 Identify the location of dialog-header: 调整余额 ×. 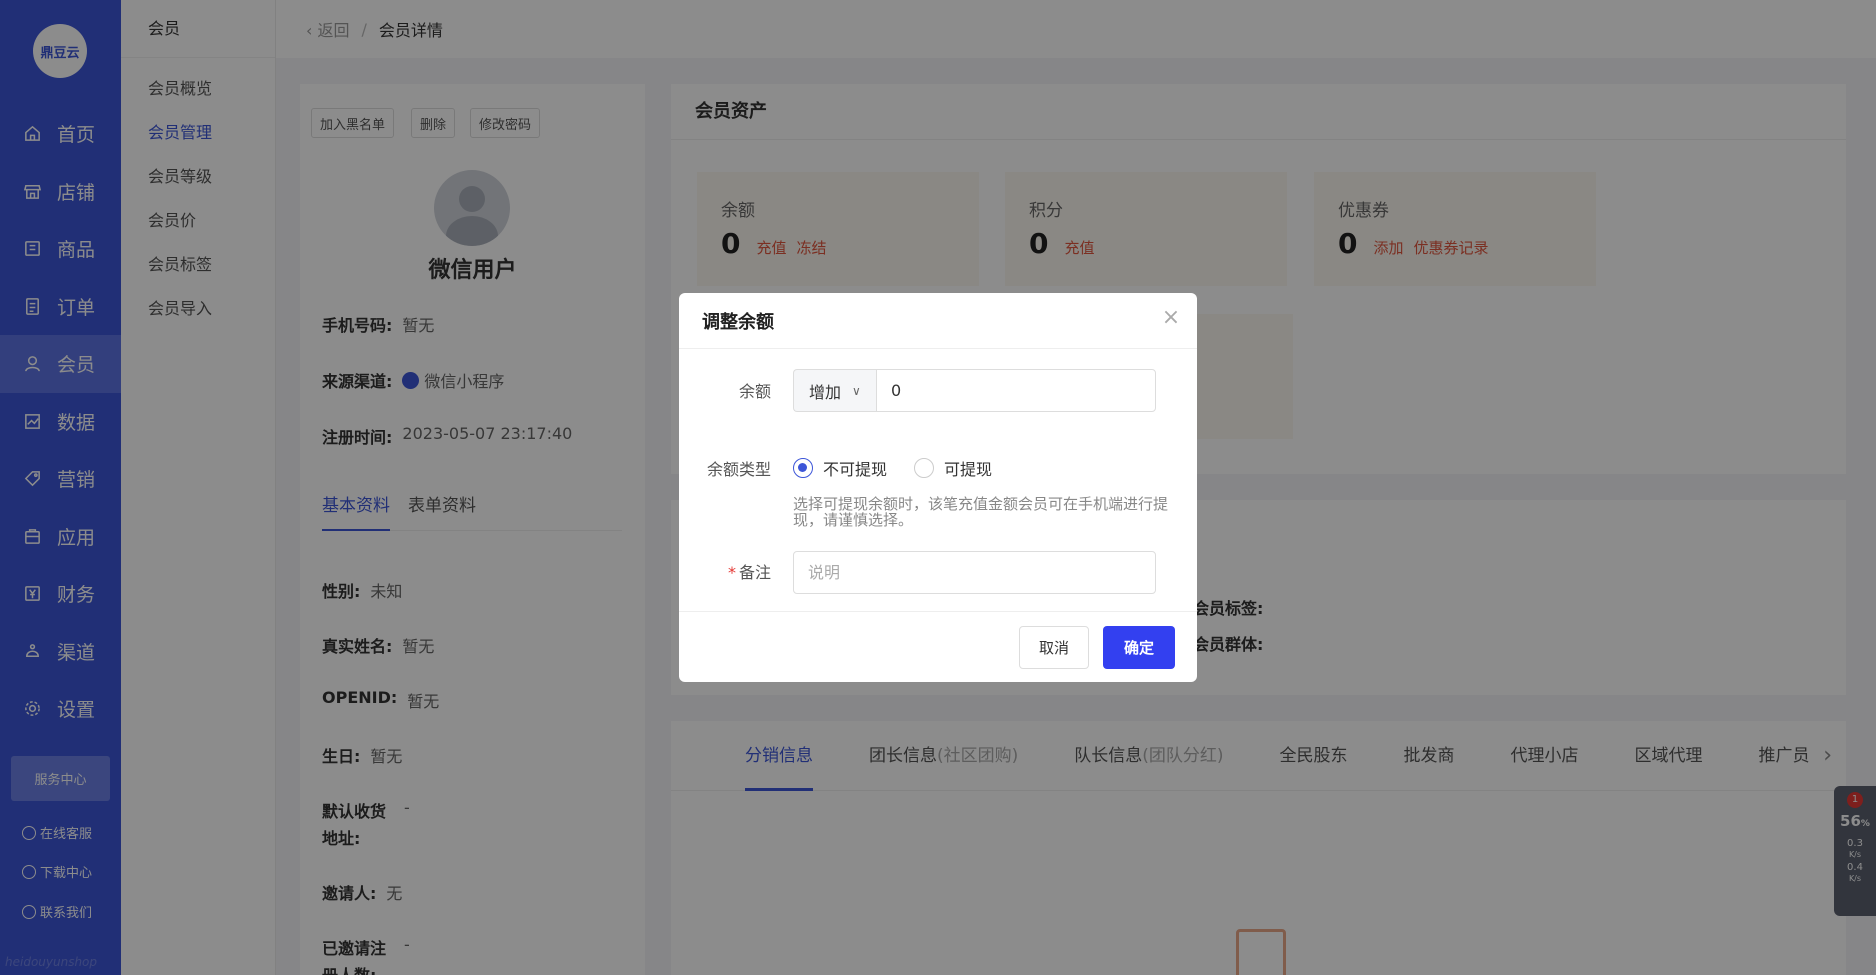
(938, 321).